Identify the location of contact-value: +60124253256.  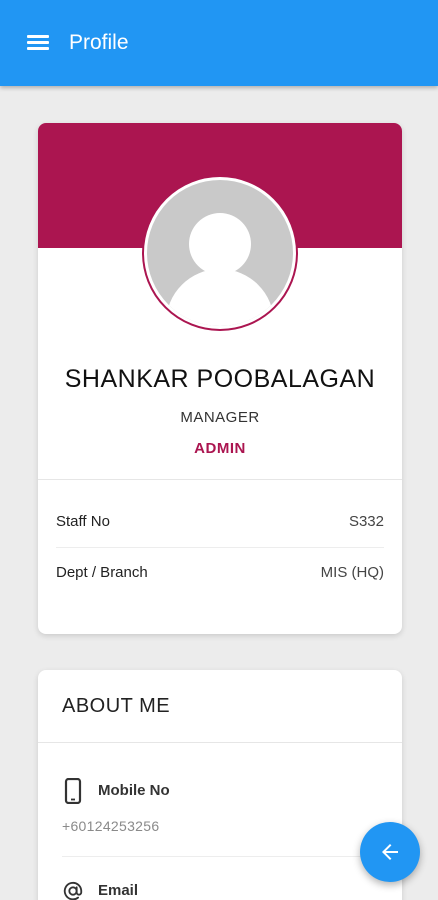
(111, 826).